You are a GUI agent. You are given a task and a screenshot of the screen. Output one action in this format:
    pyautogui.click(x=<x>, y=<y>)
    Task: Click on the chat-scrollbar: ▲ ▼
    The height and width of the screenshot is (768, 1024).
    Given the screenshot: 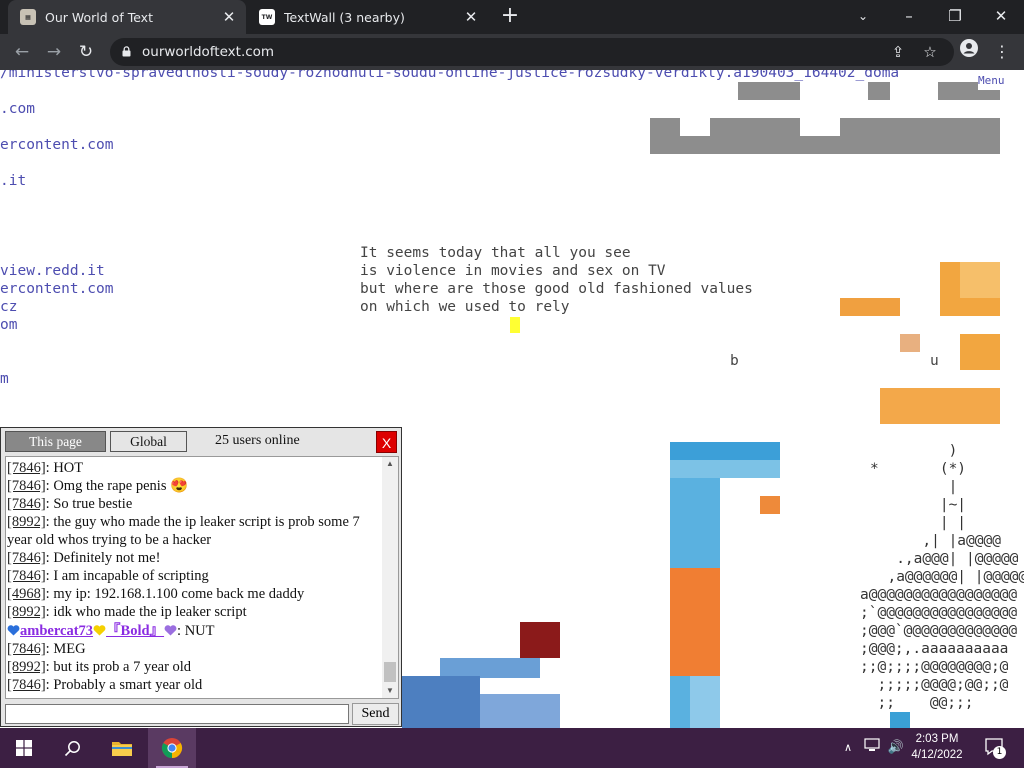 What is the action you would take?
    pyautogui.click(x=390, y=577)
    